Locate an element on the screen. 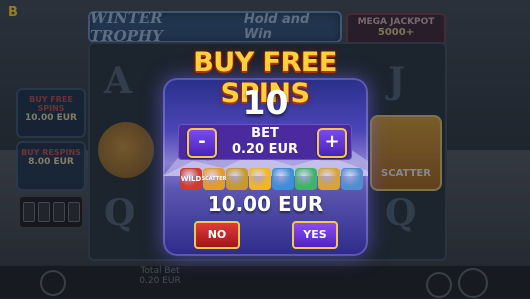 This screenshot has height=299, width=530. symbols-row: WILD SCATTER is located at coordinates (271, 179).